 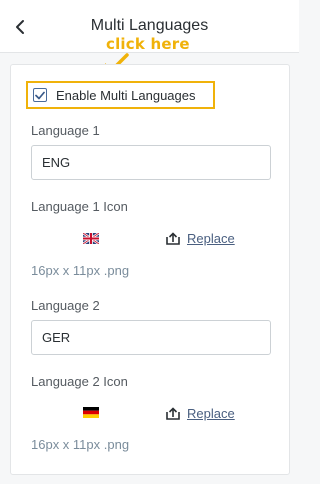 I want to click on enable-multi-languages-label: Enable Multi Languages, so click(x=126, y=95).